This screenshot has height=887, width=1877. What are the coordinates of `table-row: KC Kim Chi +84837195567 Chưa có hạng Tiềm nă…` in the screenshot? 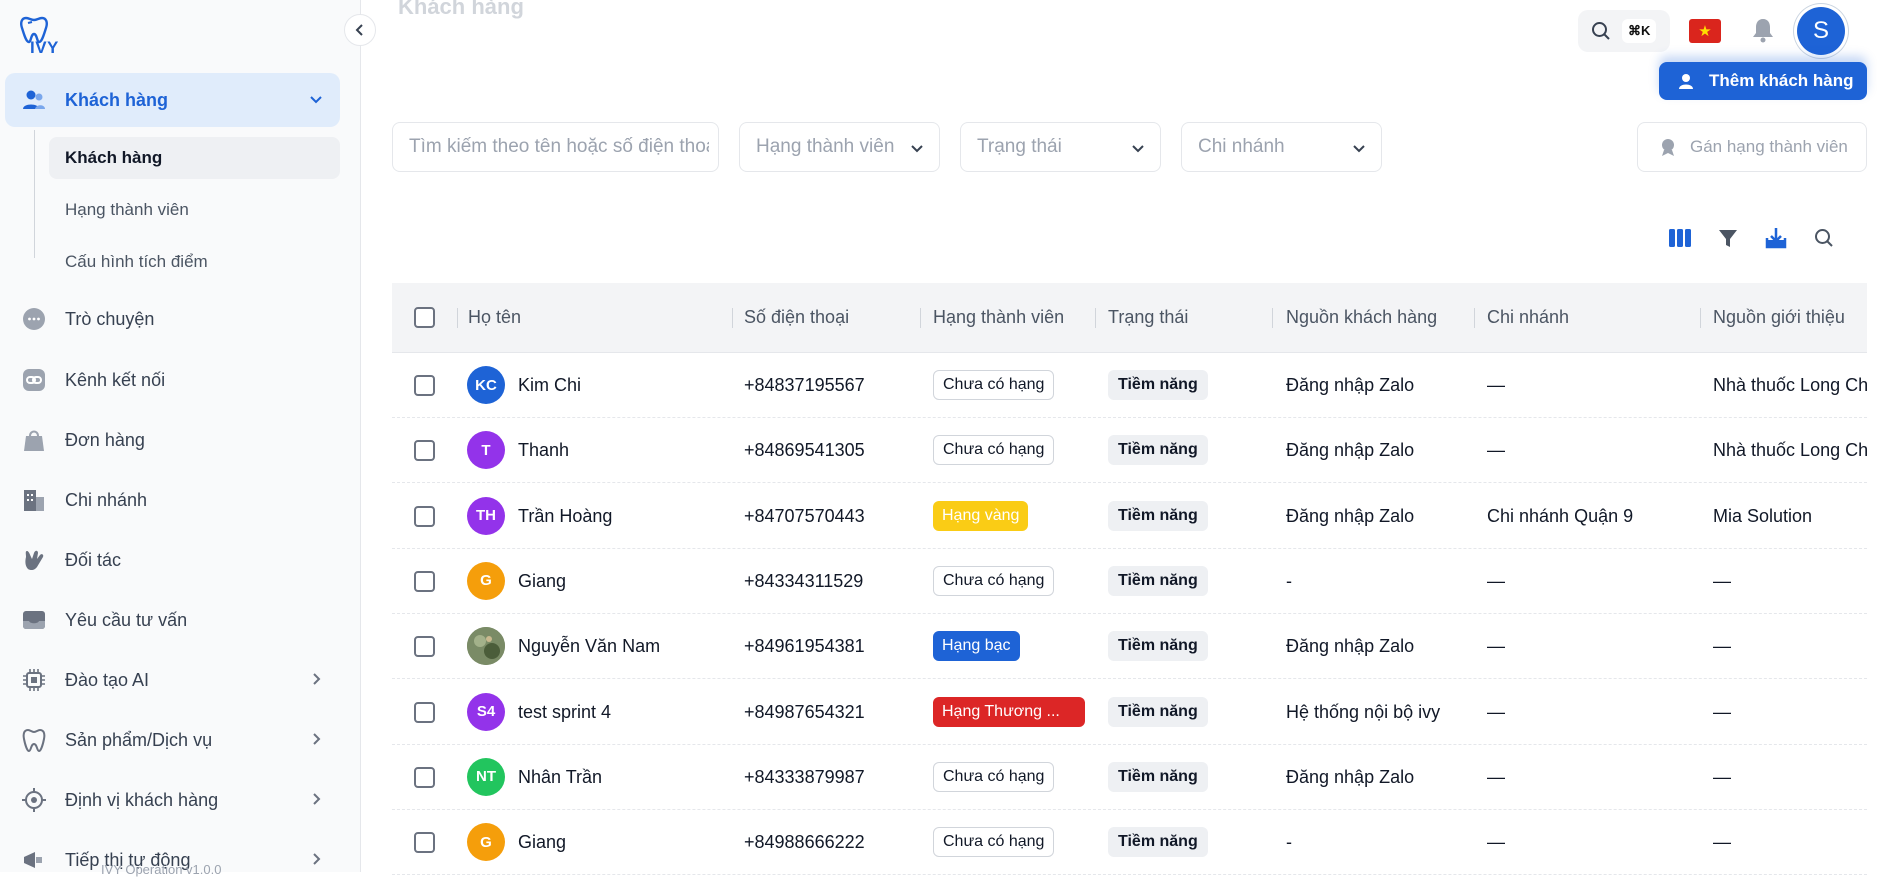 It's located at (1129, 385).